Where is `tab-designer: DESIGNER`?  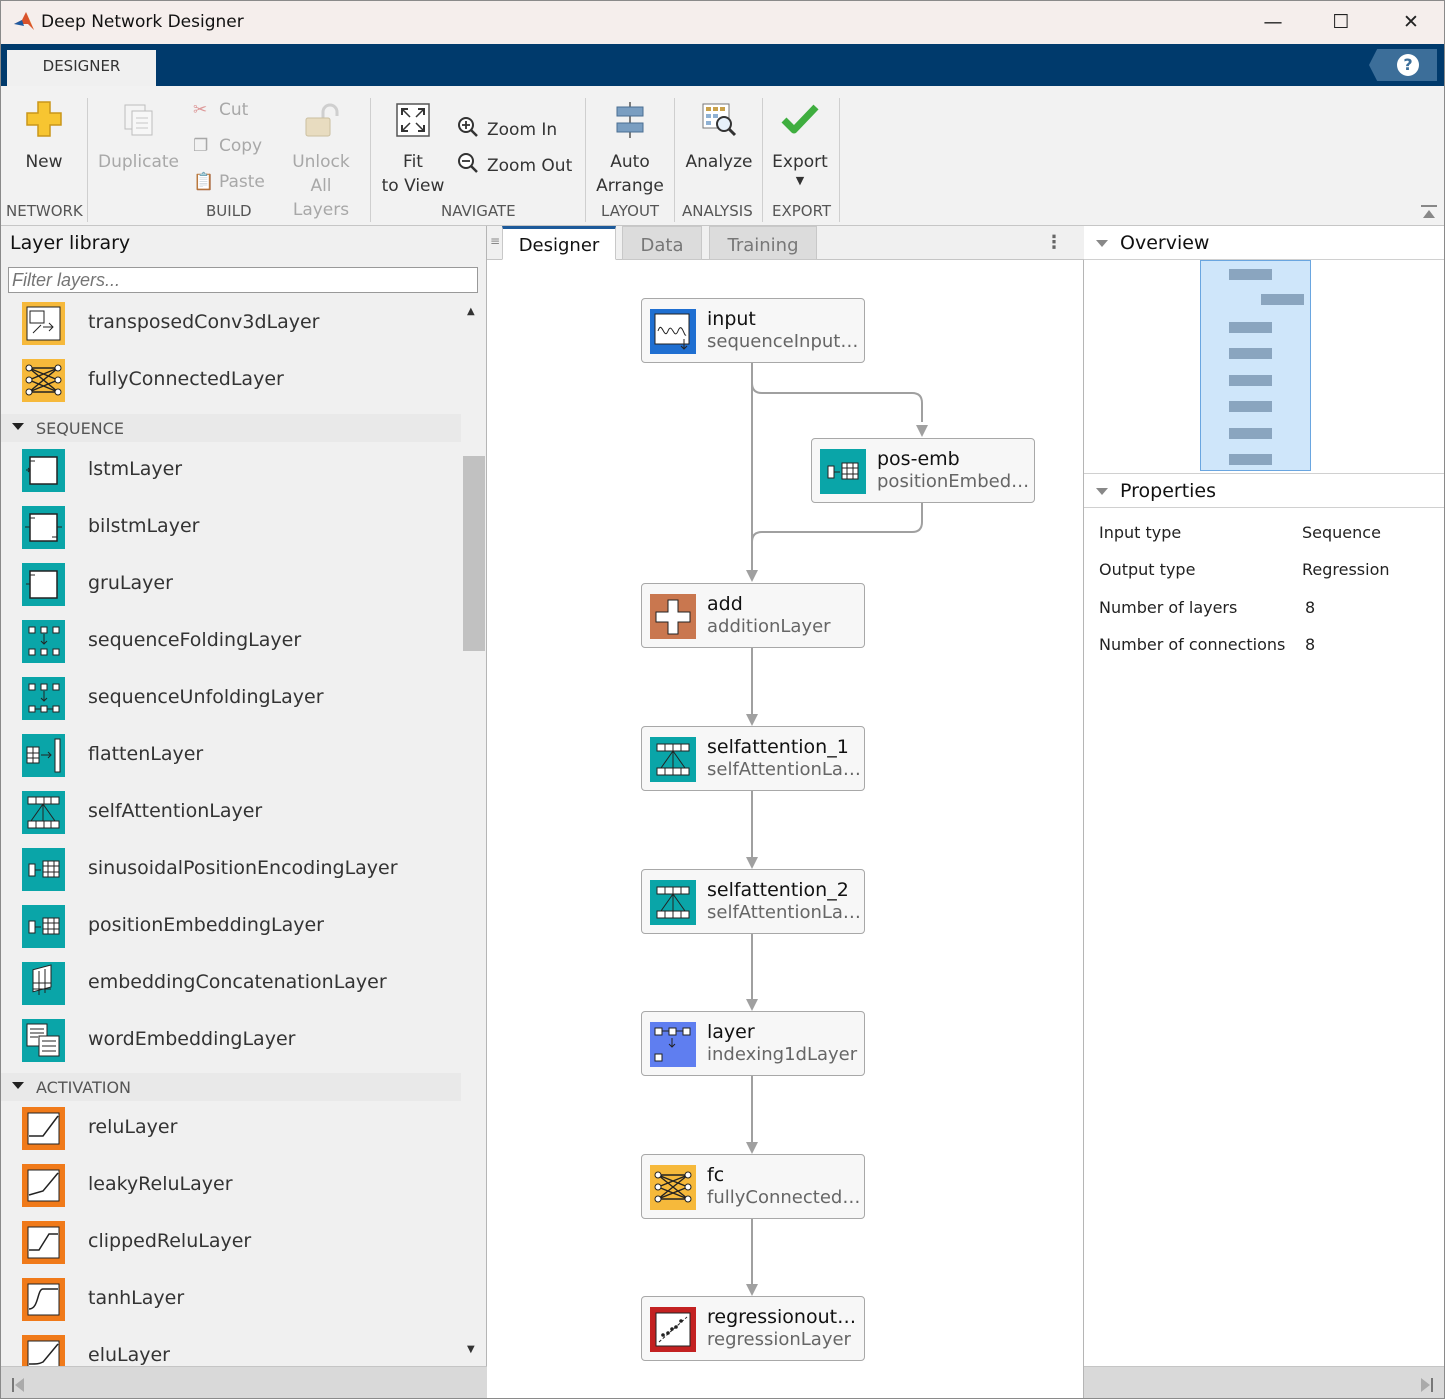 tab-designer: DESIGNER is located at coordinates (81, 68).